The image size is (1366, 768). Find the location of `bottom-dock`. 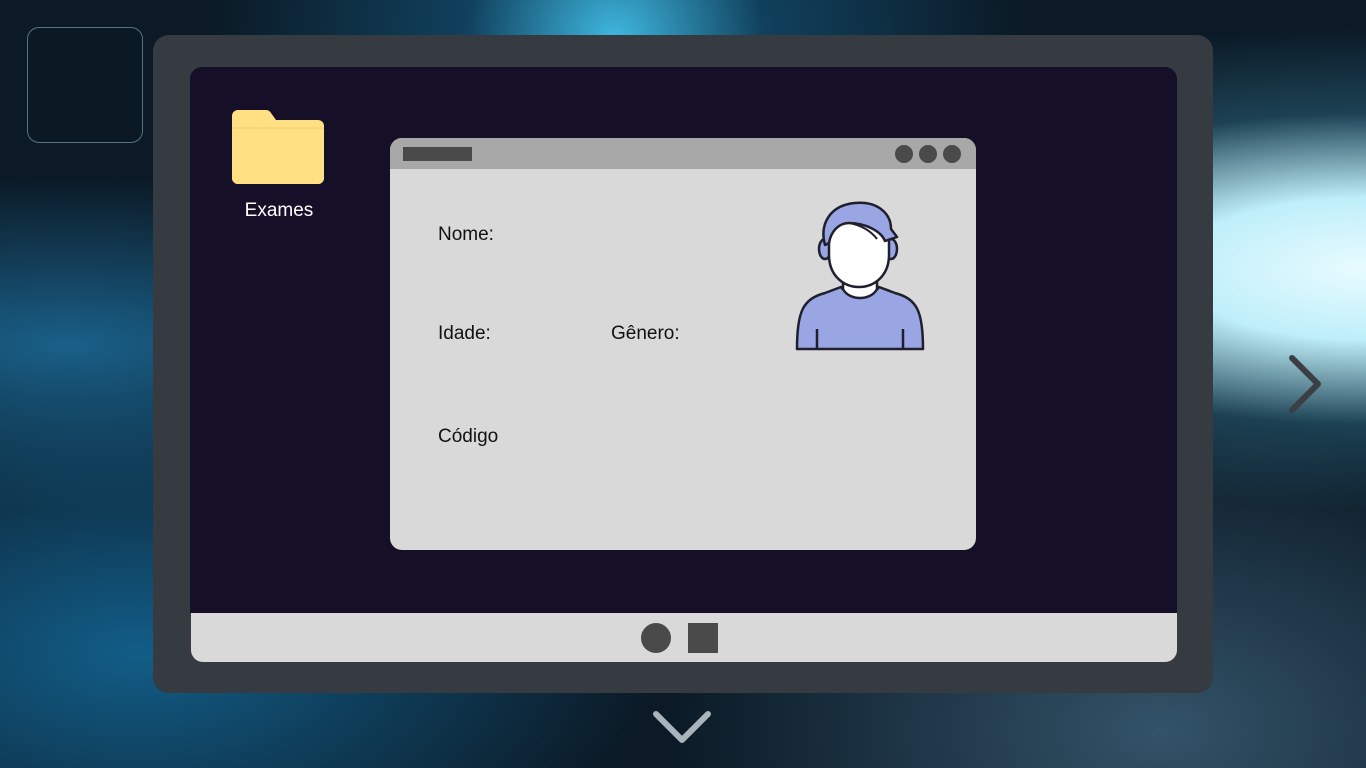

bottom-dock is located at coordinates (684, 637).